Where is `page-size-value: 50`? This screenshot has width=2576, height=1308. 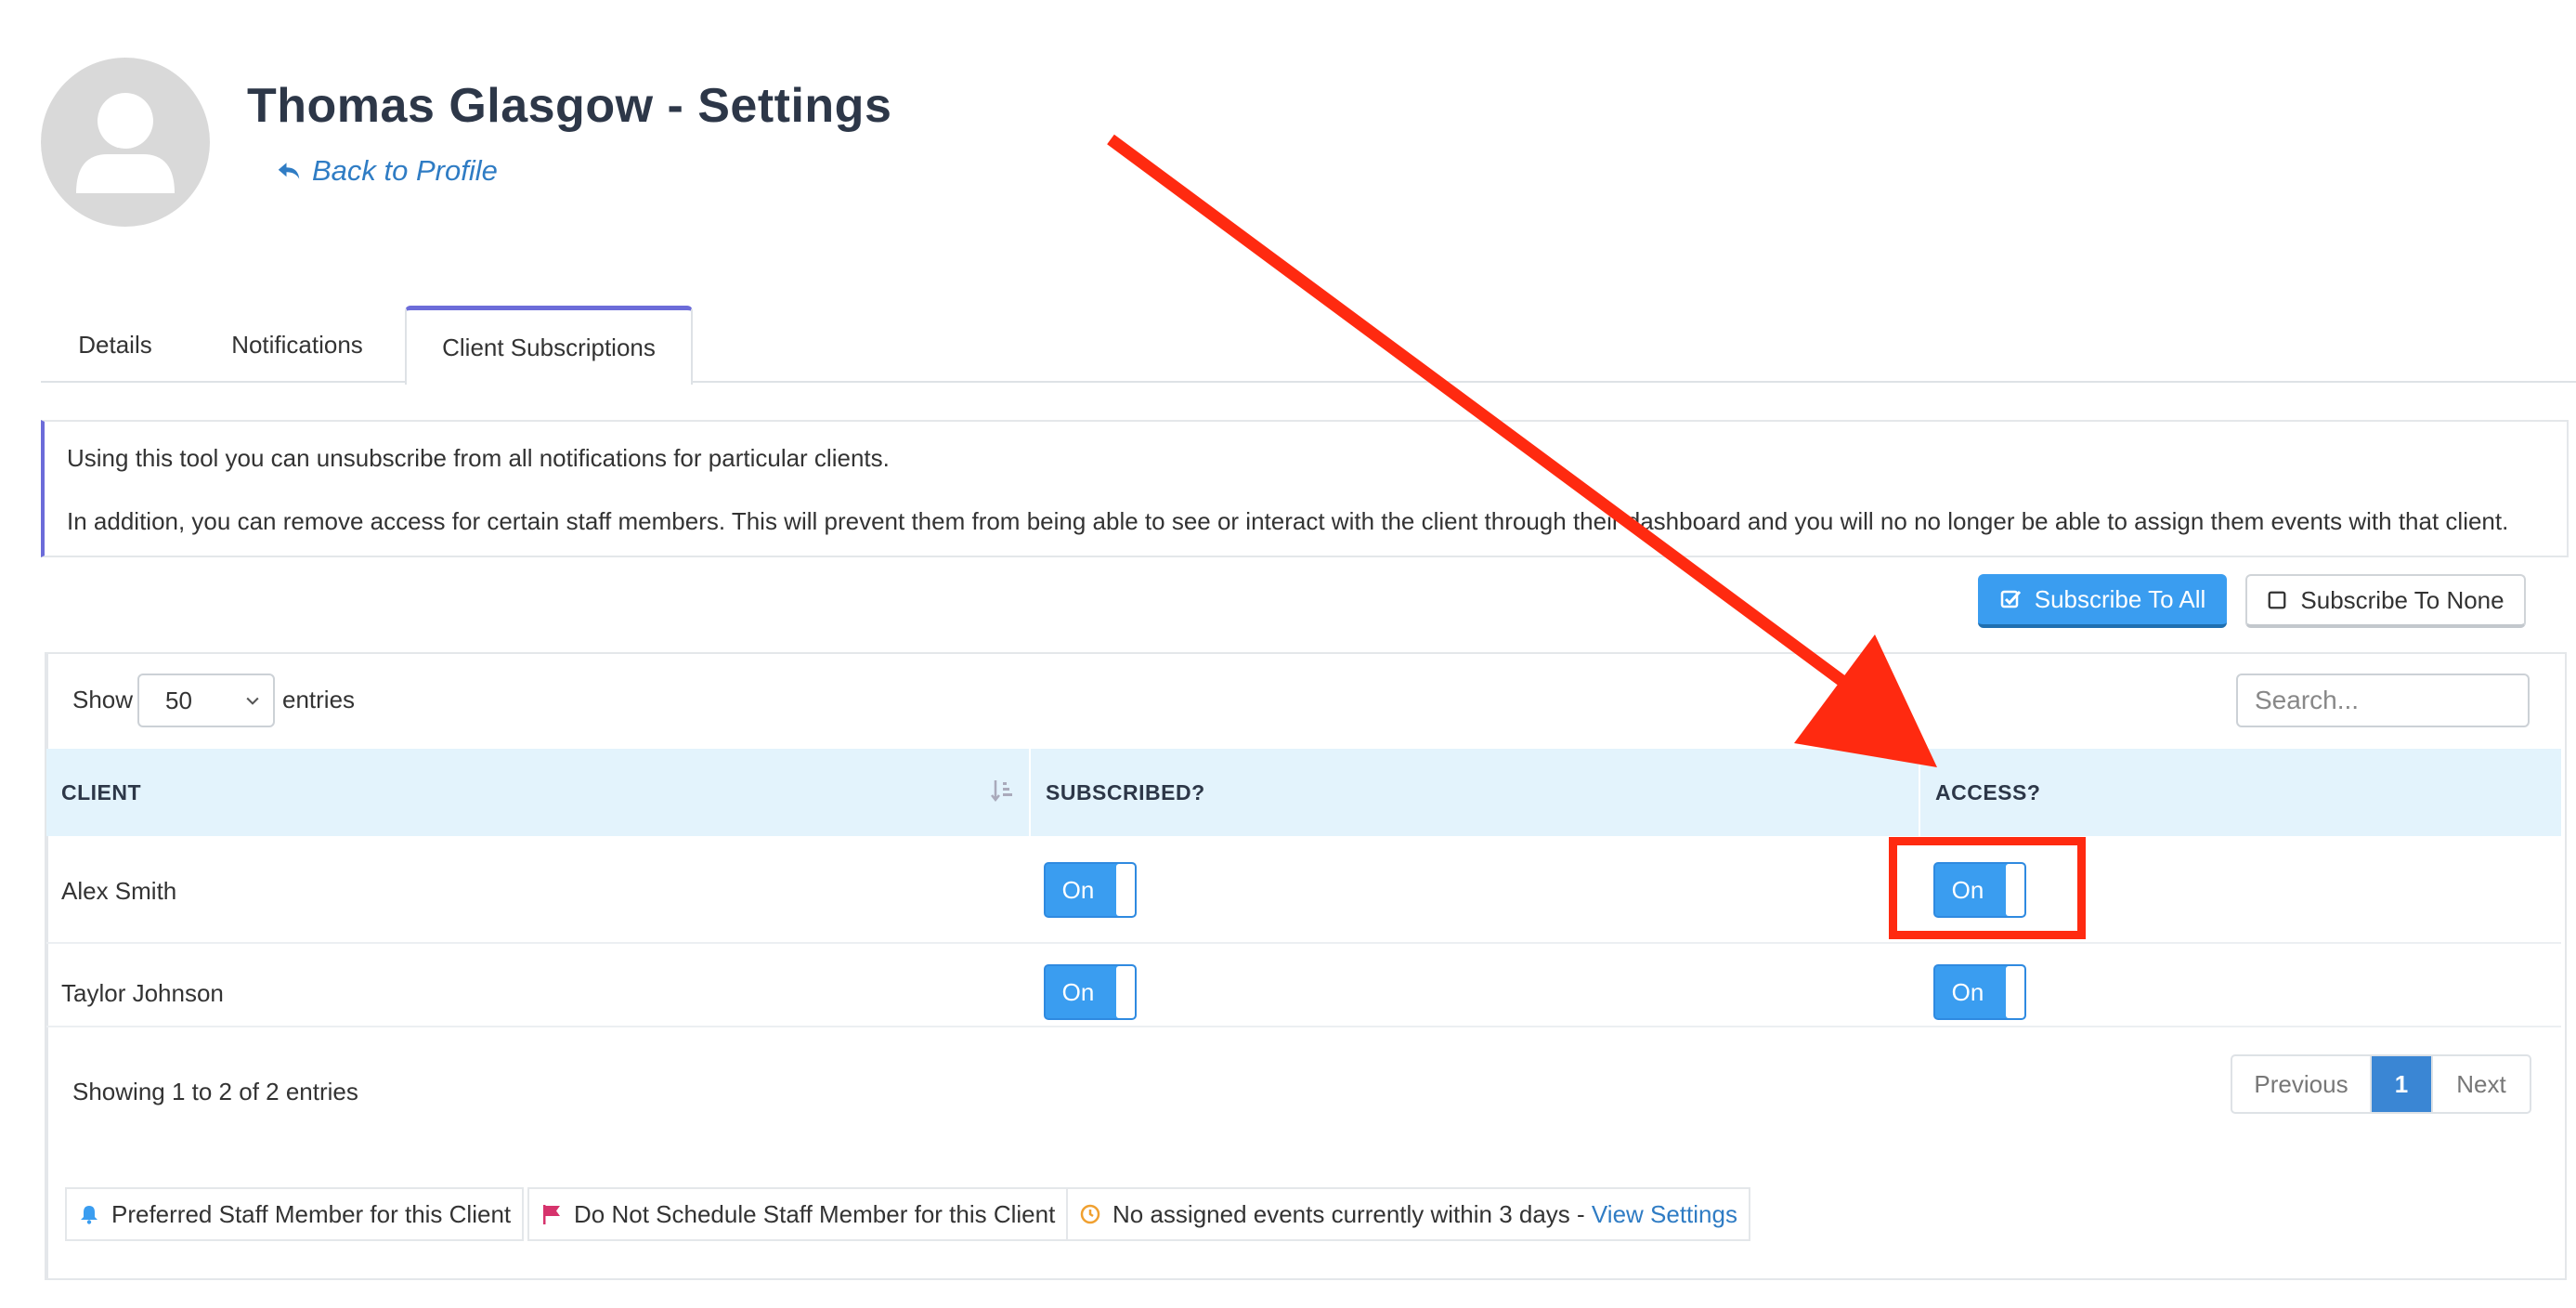 page-size-value: 50 is located at coordinates (178, 700).